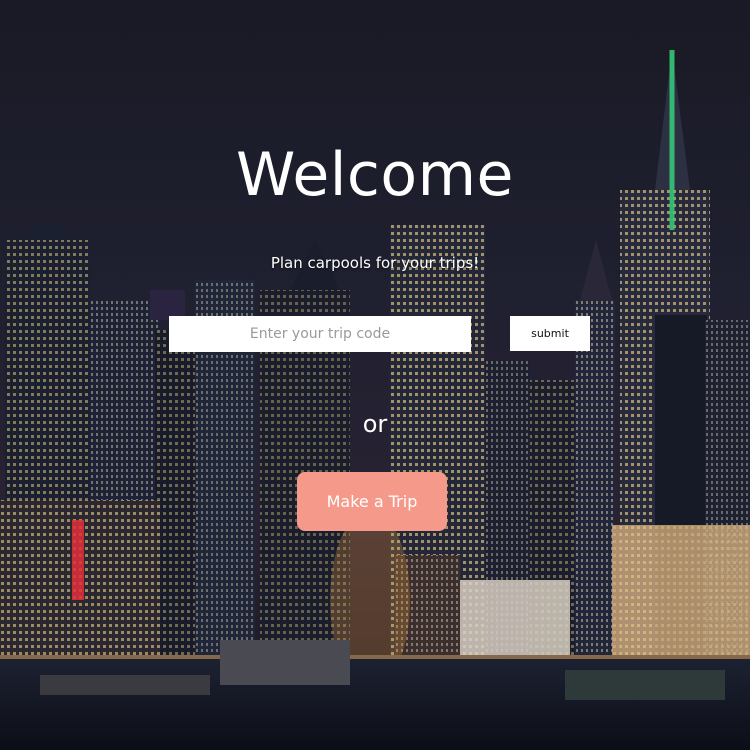  Describe the element at coordinates (550, 333) in the screenshot. I see `submit-button: submit` at that location.